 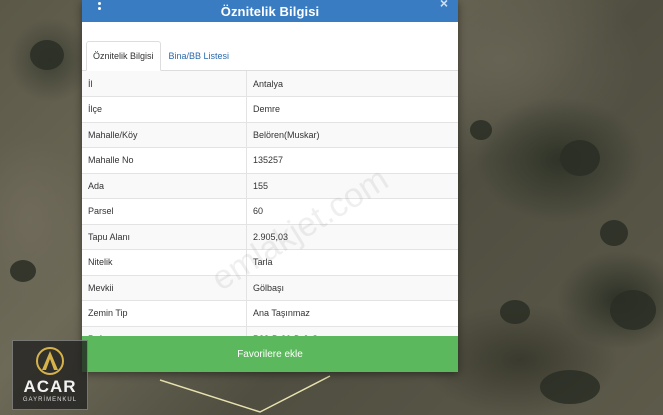 I want to click on attribute-value: 60, so click(x=352, y=211).